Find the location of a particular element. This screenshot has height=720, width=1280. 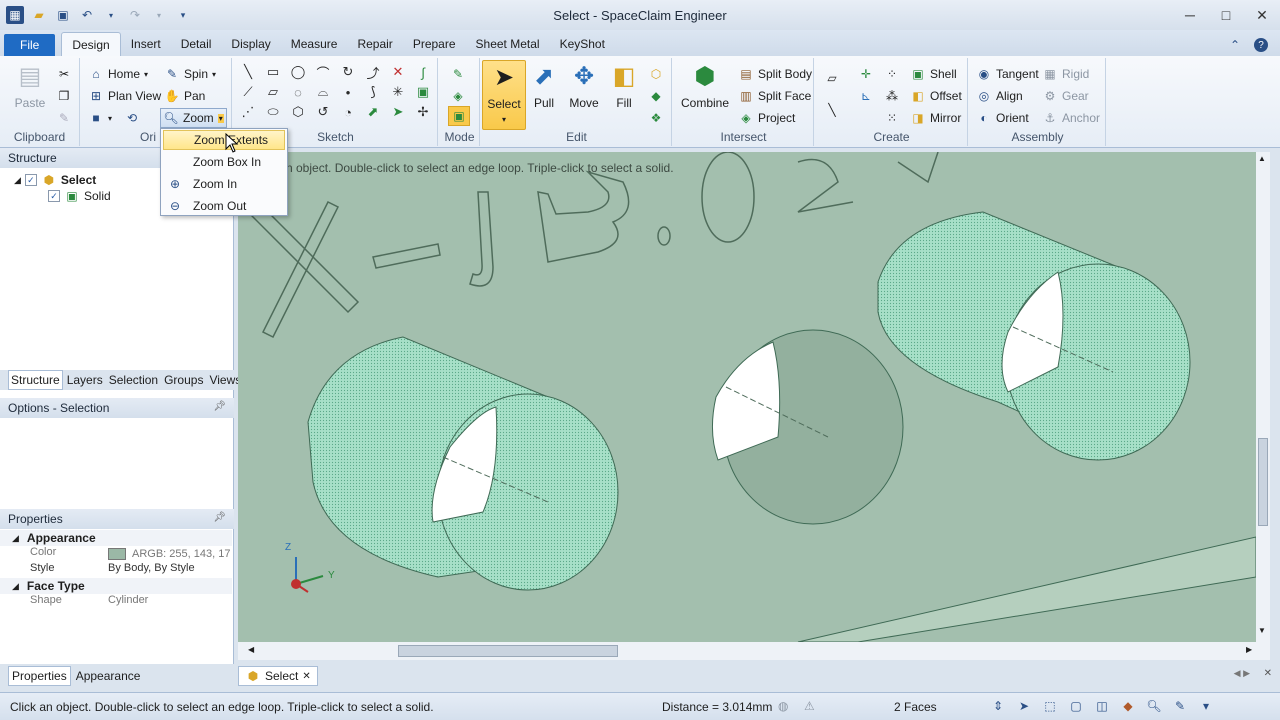

pull-button: ⬈ Pull is located at coordinates (544, 93).